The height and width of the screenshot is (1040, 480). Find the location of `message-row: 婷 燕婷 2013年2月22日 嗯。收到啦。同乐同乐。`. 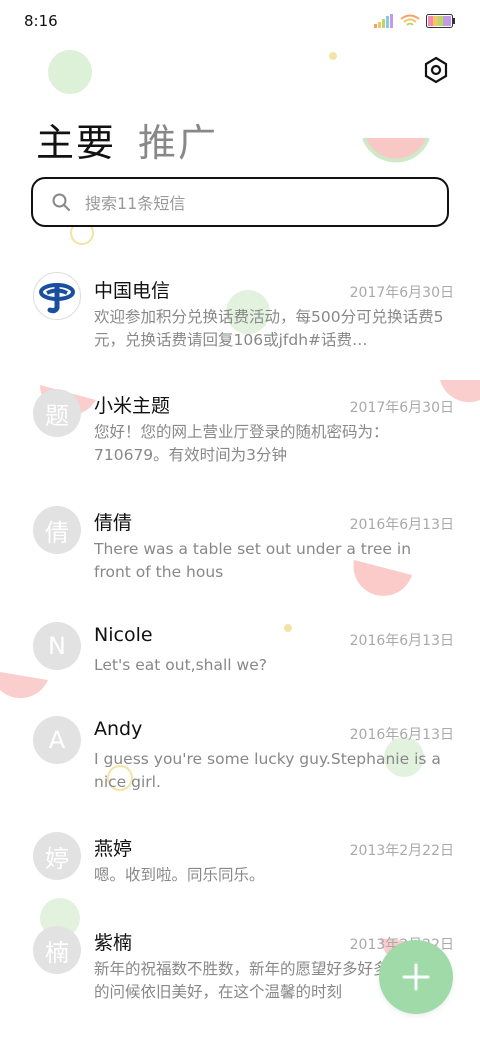

message-row: 婷 燕婷 2013年2月22日 嗯。收到啦。同乐同乐。 is located at coordinates (240, 880).